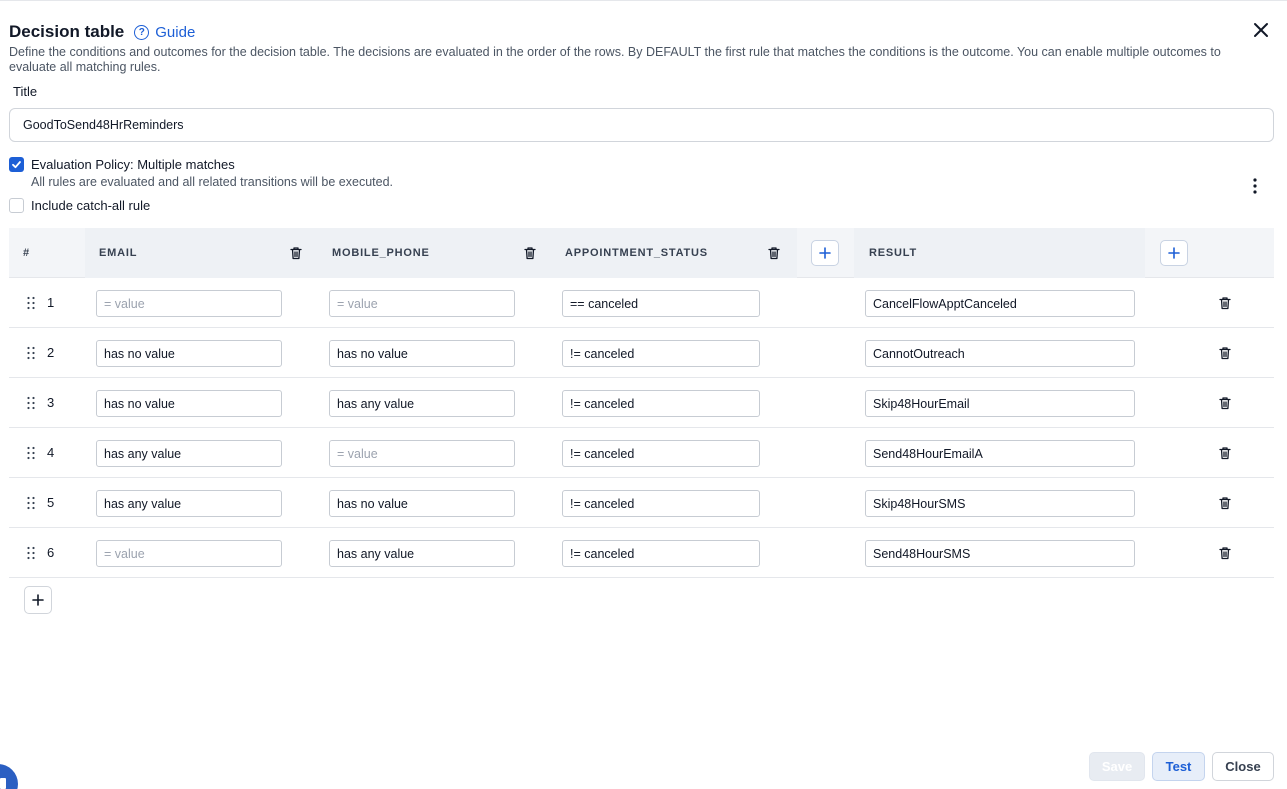 The height and width of the screenshot is (789, 1287). Describe the element at coordinates (51, 302) in the screenshot. I see `row-number: 1` at that location.